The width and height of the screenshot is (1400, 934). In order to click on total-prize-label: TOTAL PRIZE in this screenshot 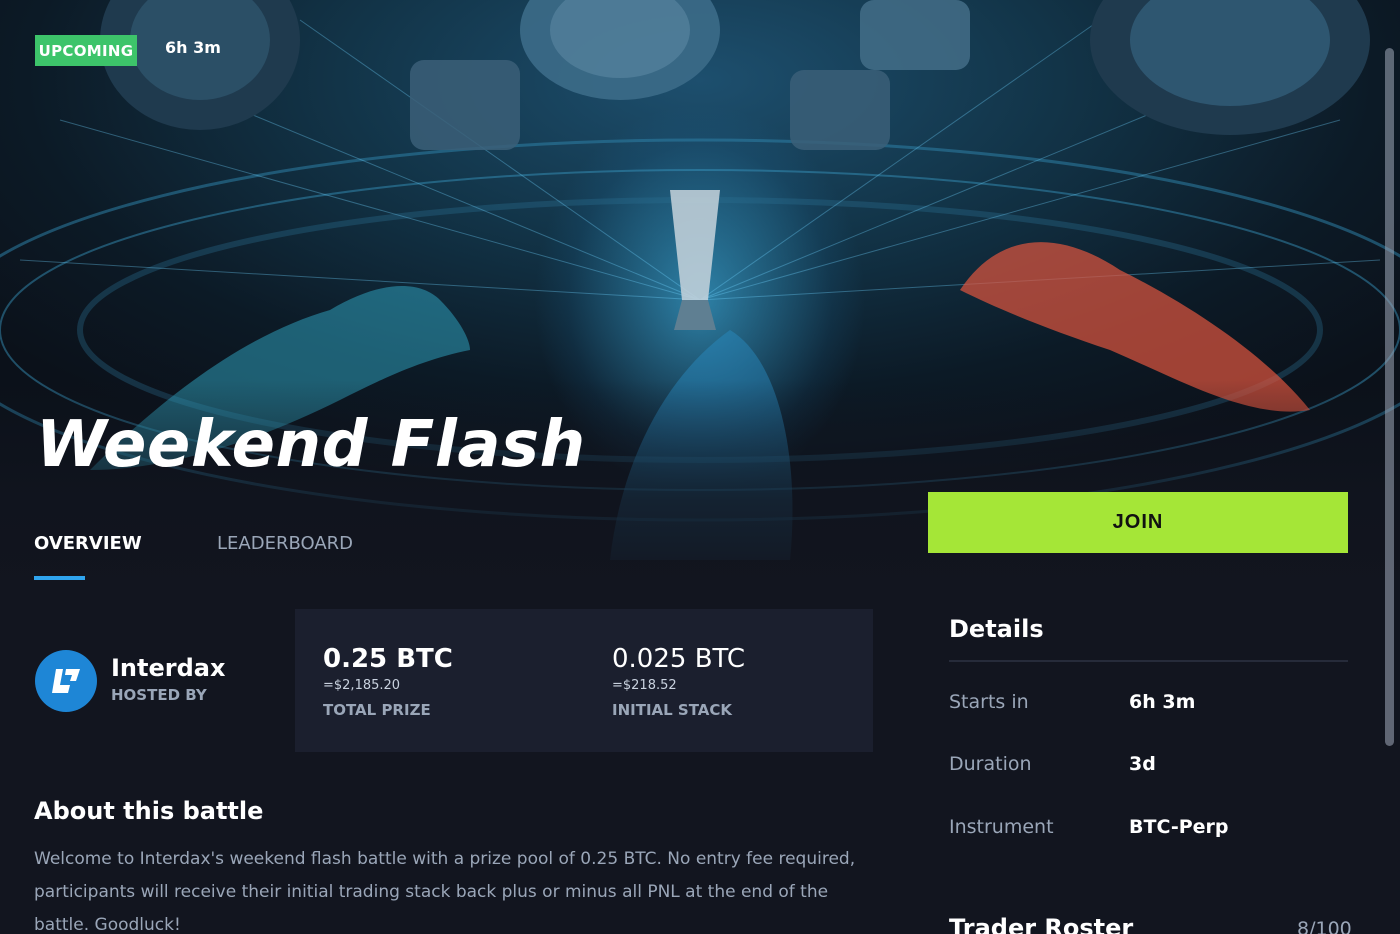, I will do `click(377, 710)`.